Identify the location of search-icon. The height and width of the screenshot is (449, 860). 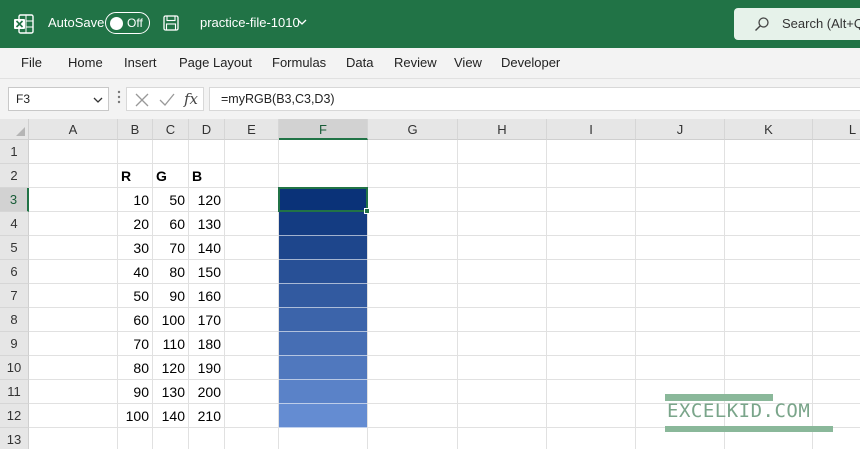
(762, 24).